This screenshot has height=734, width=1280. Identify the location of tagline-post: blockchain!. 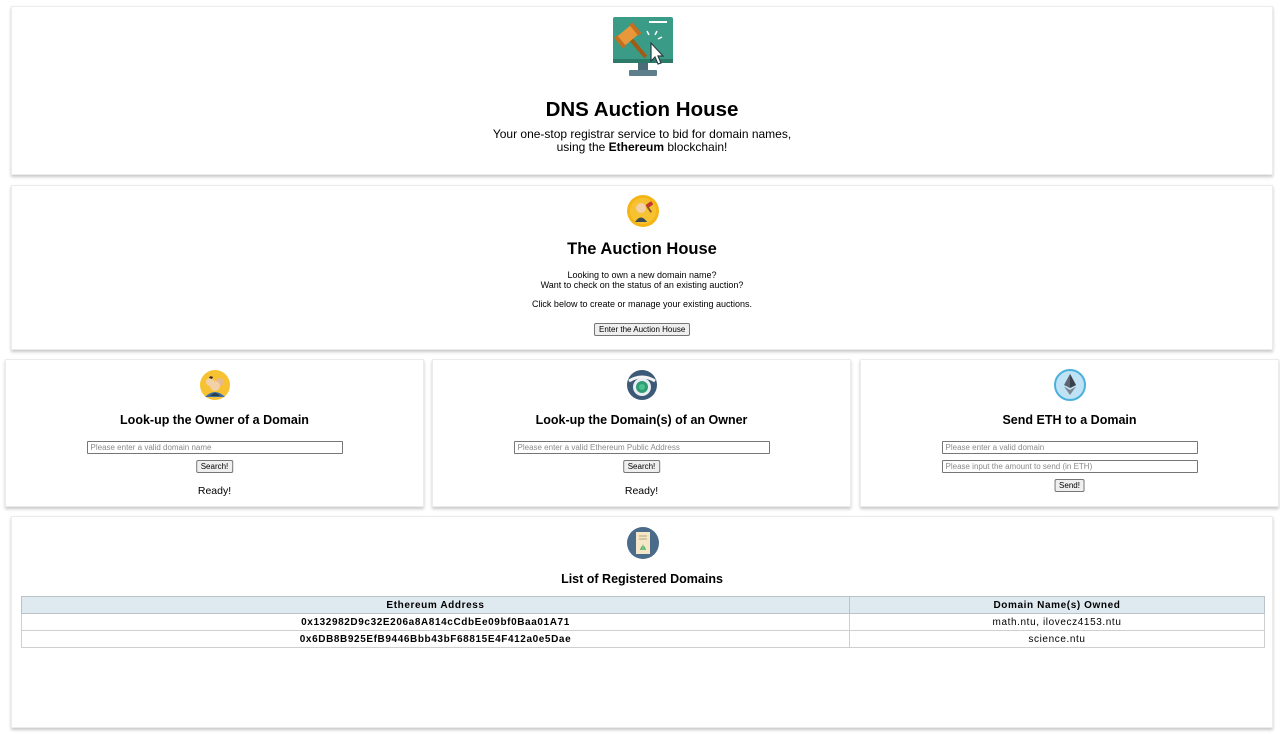
(696, 146).